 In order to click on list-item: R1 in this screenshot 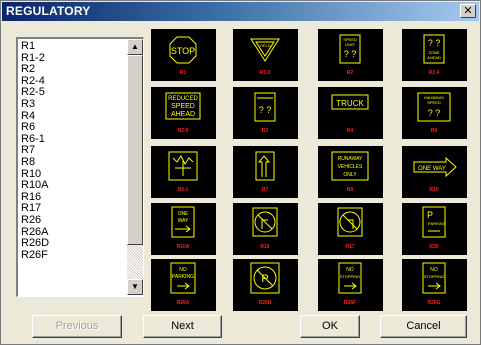, I will do `click(74, 47)`.